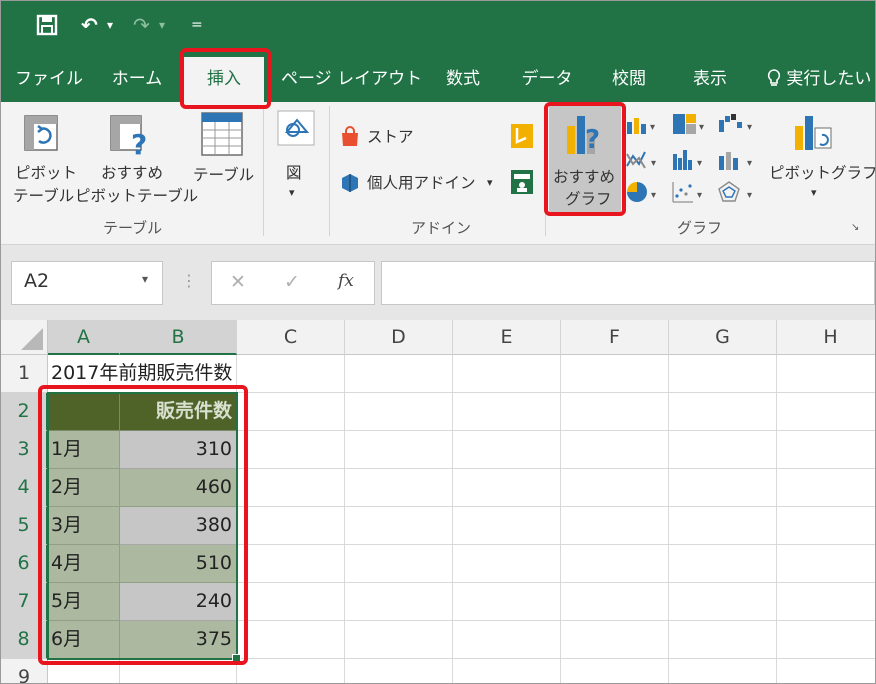  What do you see at coordinates (643, 192) in the screenshot?
I see `pie-chart-icon: ▾` at bounding box center [643, 192].